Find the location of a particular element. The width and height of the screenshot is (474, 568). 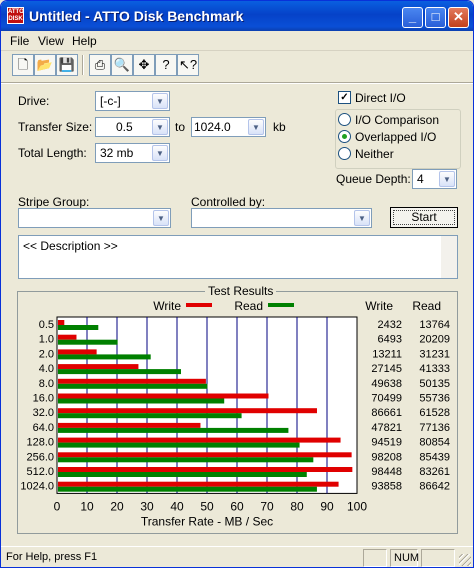

read-value-label: 13764 is located at coordinates (434, 325).